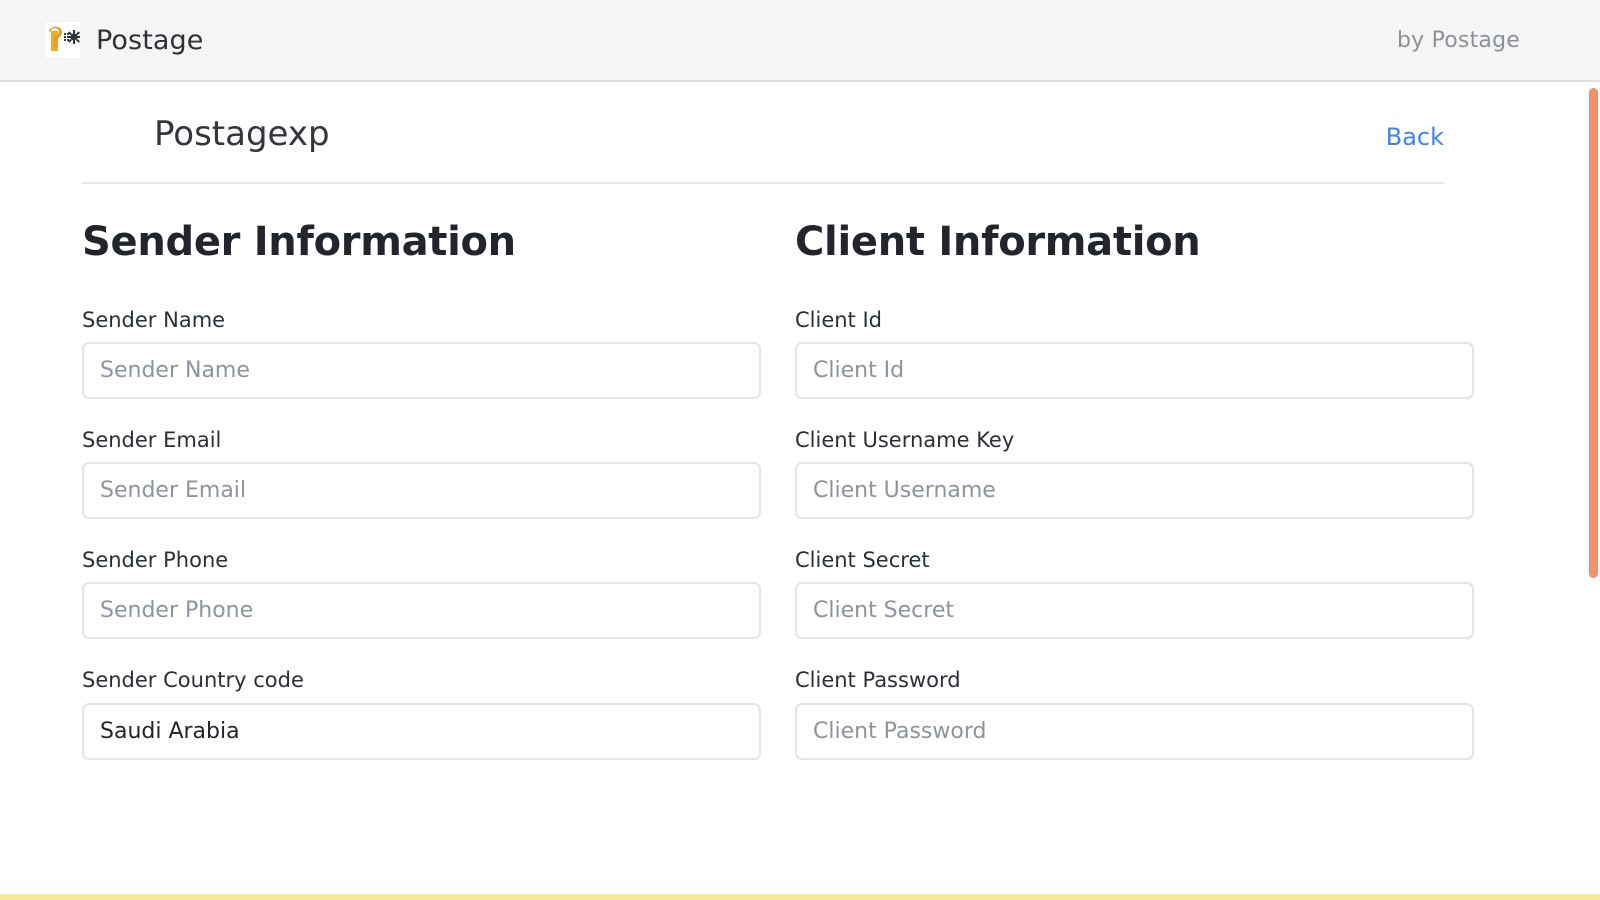  I want to click on field-client-username-key: Client Username Key, so click(1134, 473).